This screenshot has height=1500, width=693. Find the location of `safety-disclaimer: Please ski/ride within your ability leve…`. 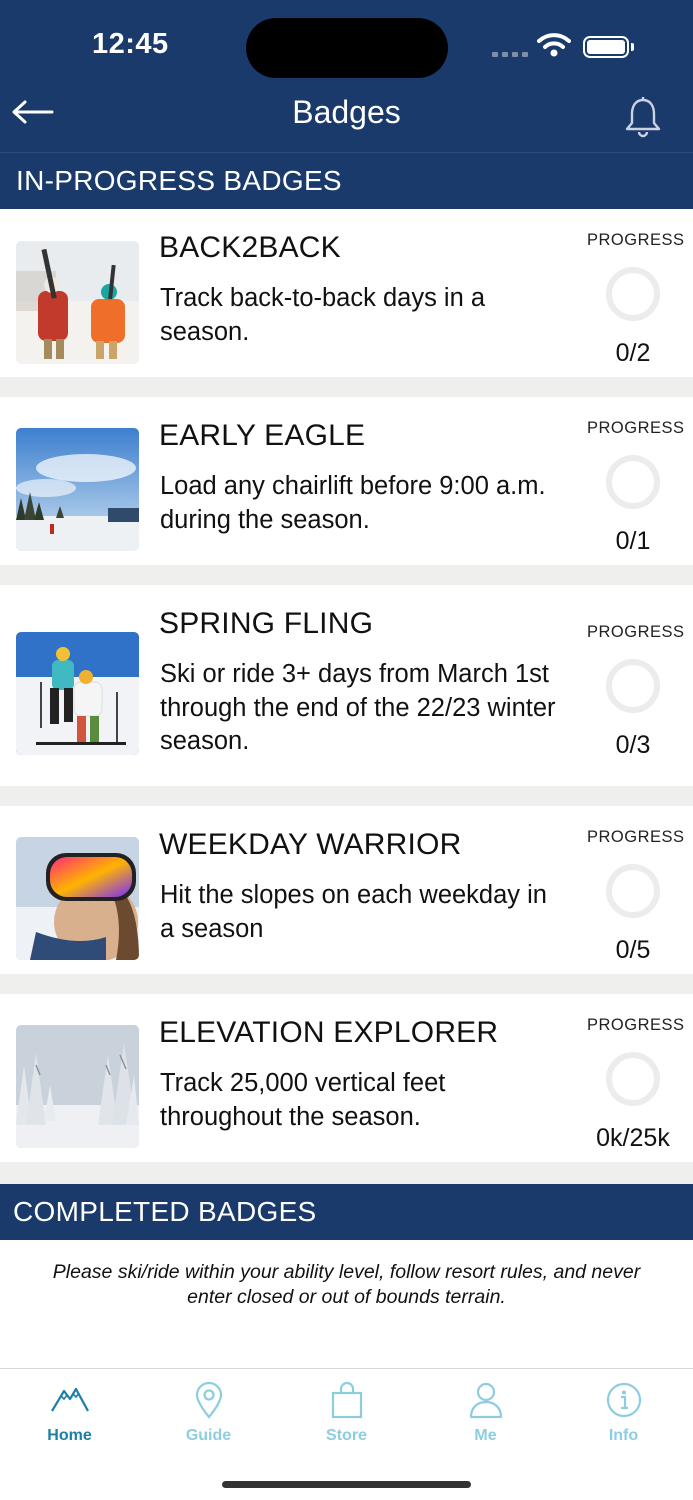

safety-disclaimer: Please ski/ride within your ability leve… is located at coordinates (346, 1304).